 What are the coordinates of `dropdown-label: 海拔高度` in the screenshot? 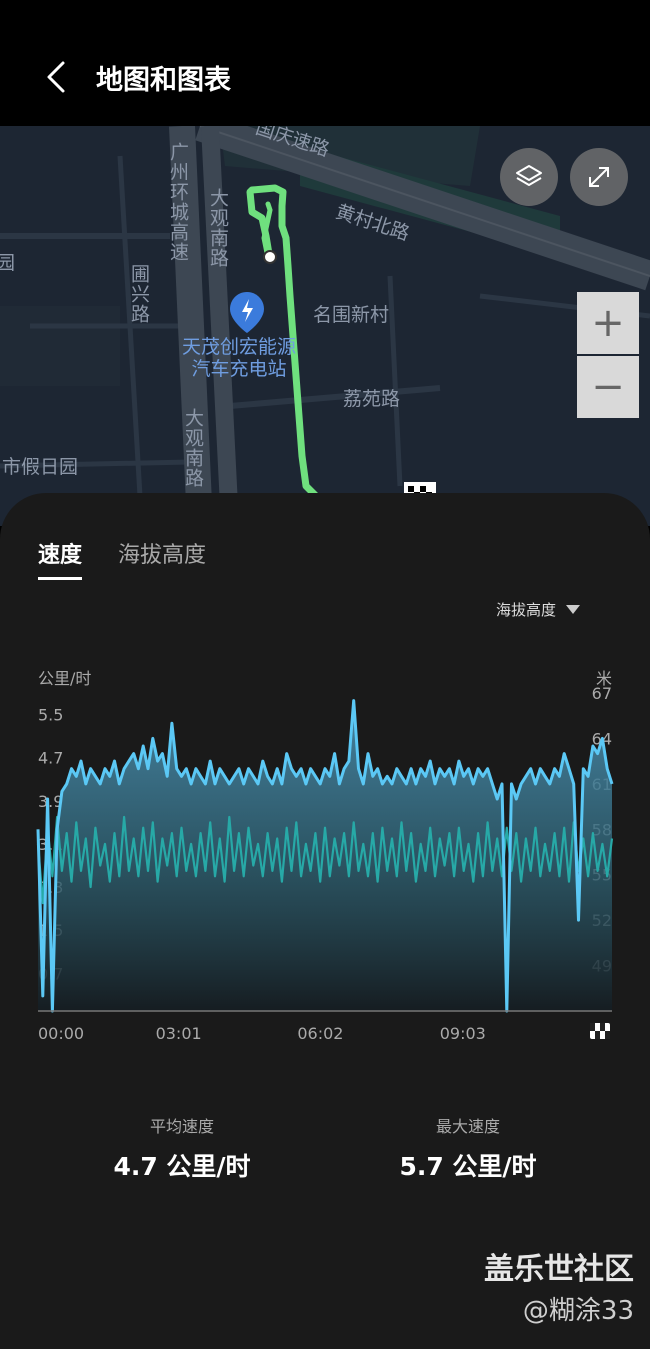 It's located at (525, 610).